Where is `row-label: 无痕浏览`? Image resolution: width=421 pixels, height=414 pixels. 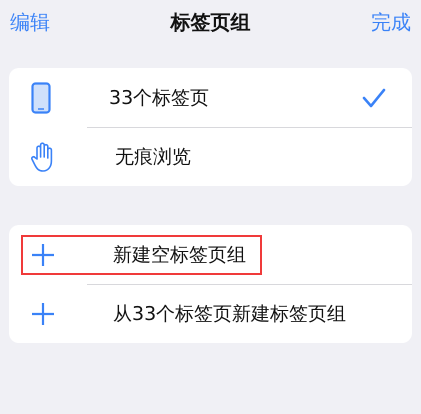 row-label: 无痕浏览 is located at coordinates (153, 157).